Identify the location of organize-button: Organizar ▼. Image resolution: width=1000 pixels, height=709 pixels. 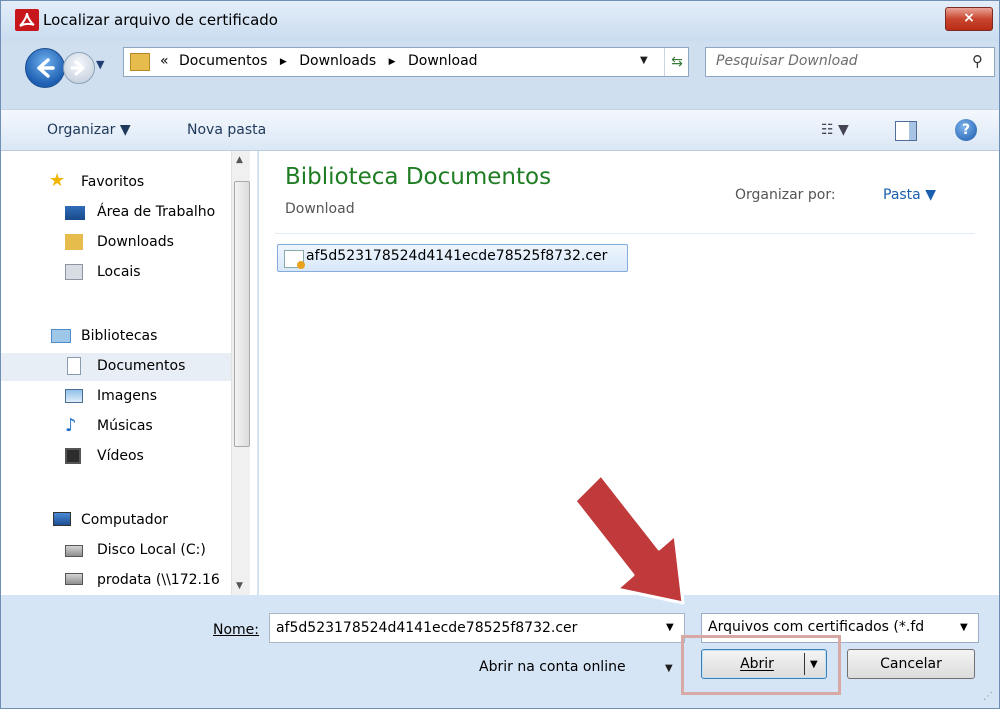
(89, 130).